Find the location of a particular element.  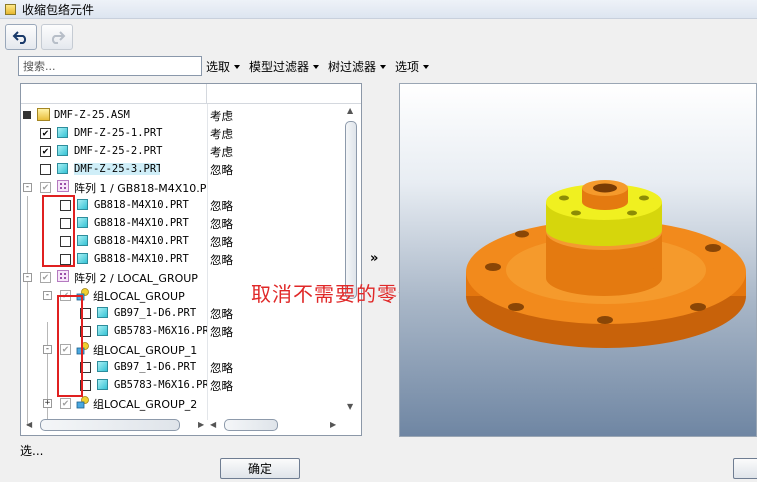

tree-row-name: DMF-Z-25-1.PRT is located at coordinates (118, 133).